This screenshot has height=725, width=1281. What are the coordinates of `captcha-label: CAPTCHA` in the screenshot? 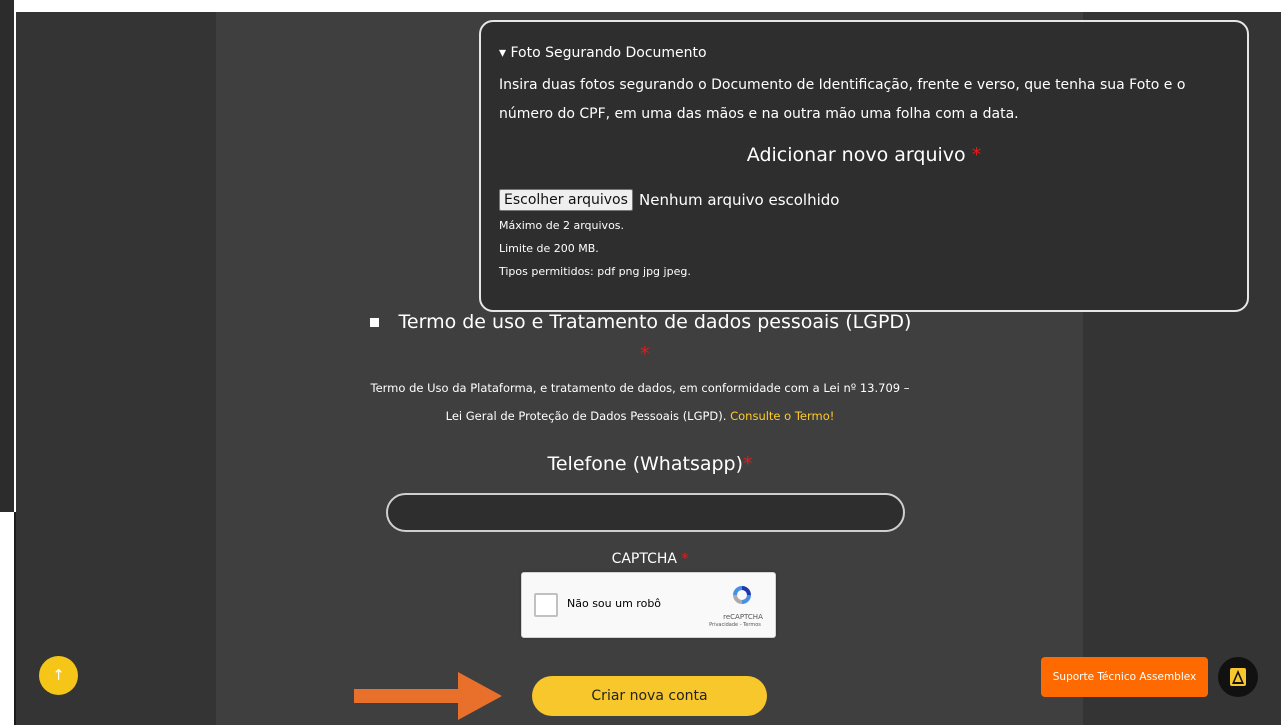 It's located at (644, 559).